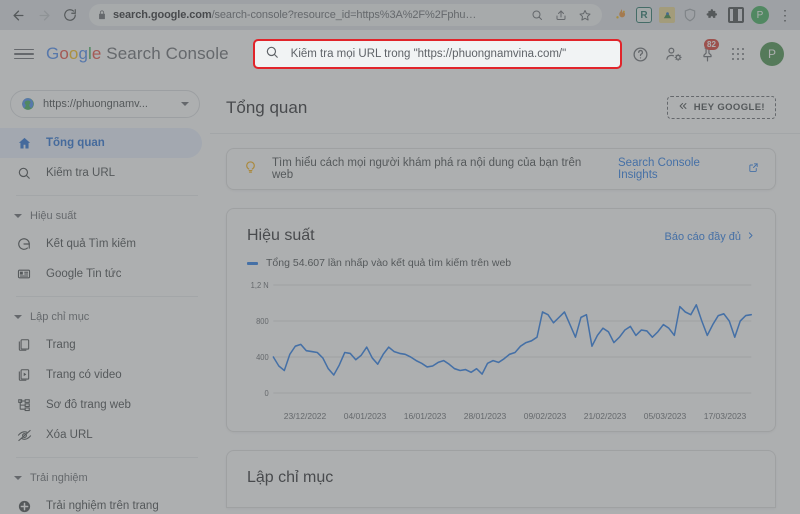  Describe the element at coordinates (485, 416) in the screenshot. I see `chart-x-tick: 28/01/2023` at that location.